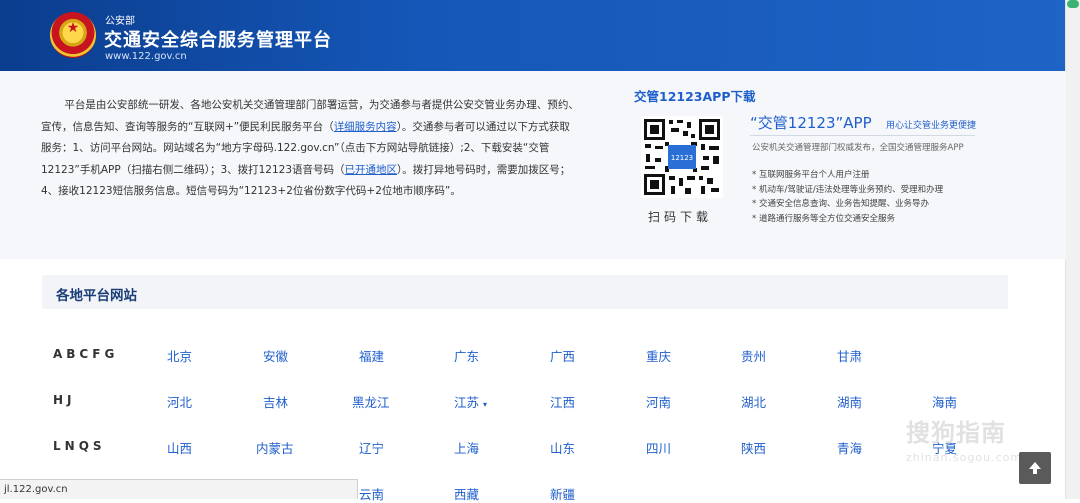  What do you see at coordinates (179, 489) in the screenshot?
I see `browser-status-bar: jl.122.gov.cn` at bounding box center [179, 489].